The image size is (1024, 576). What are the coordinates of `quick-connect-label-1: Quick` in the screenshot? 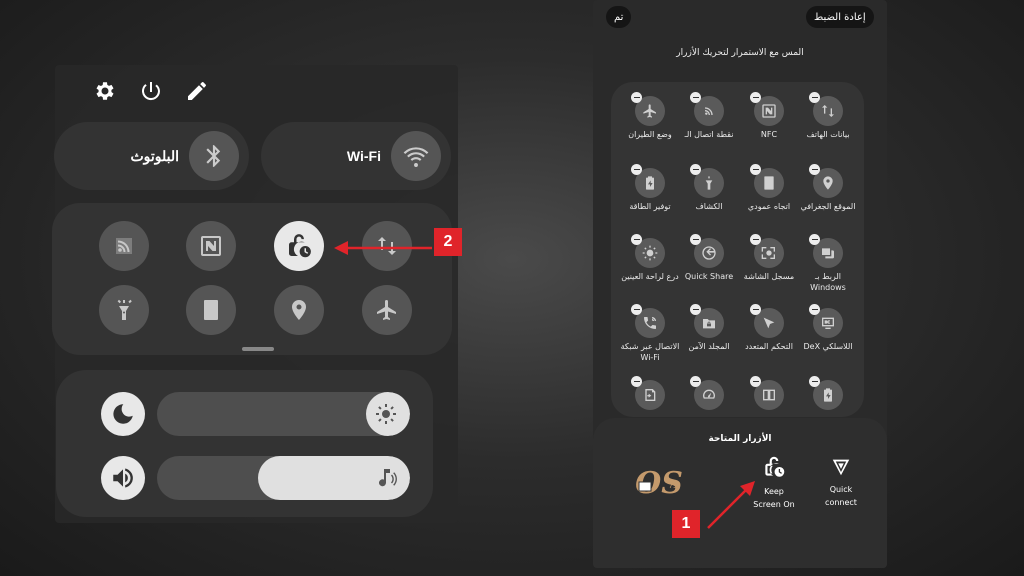 It's located at (841, 489).